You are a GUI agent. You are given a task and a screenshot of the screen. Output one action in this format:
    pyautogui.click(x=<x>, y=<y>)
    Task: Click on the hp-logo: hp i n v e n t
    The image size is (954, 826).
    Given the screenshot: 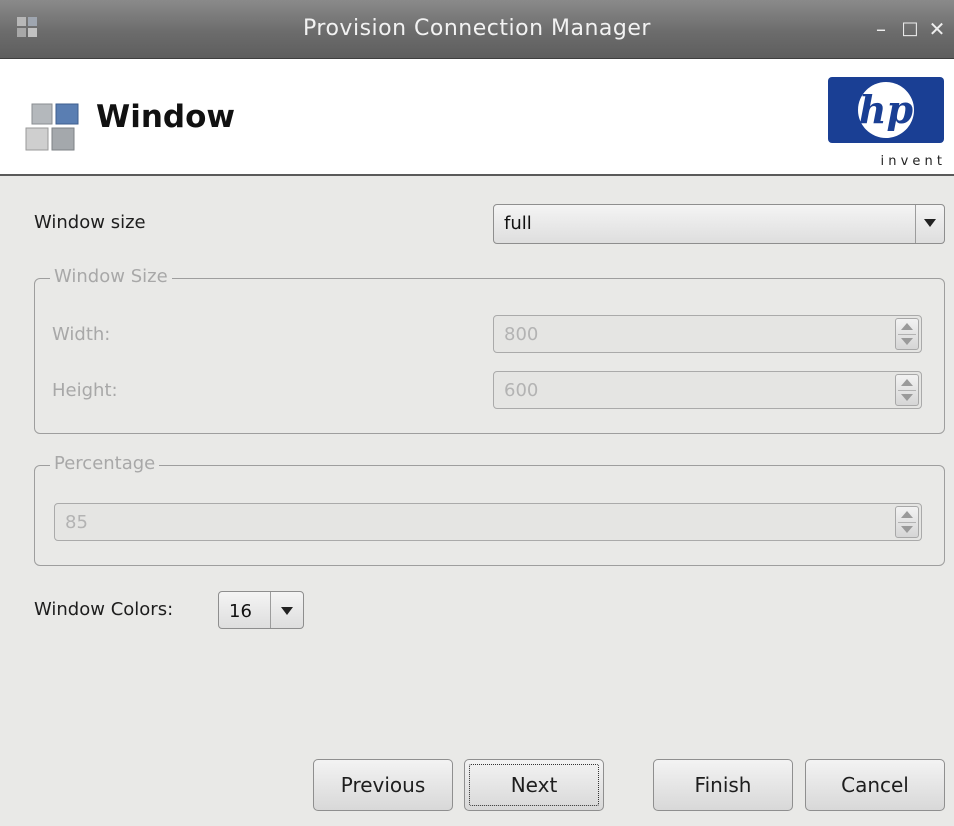 What is the action you would take?
    pyautogui.click(x=886, y=123)
    